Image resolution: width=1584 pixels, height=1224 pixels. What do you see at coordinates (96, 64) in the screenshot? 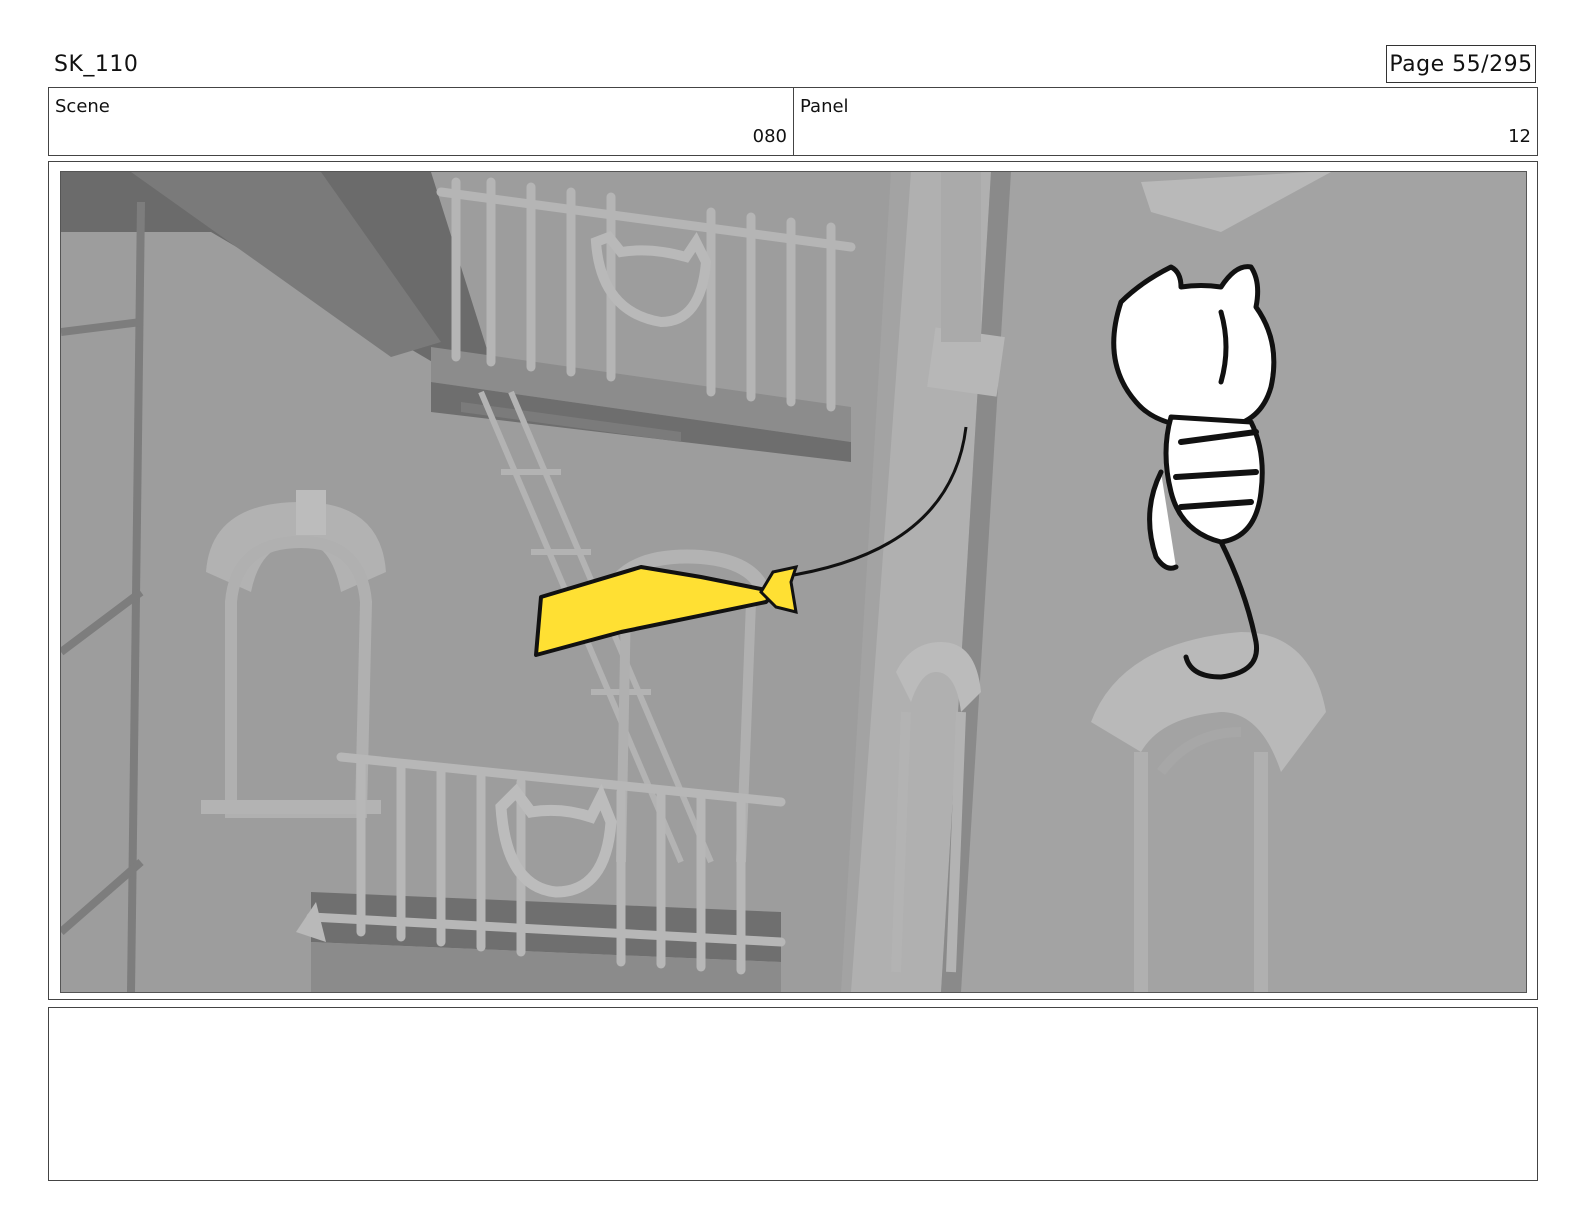
I see `sheet-title: SK_110` at bounding box center [96, 64].